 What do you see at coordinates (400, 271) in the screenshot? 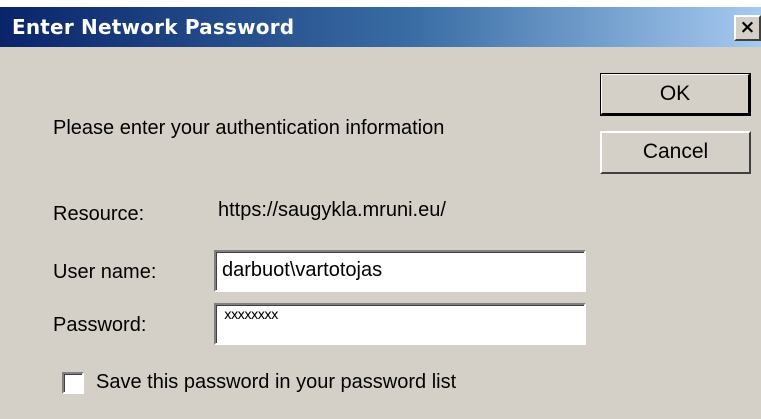
I see `username-field: darbuot\vartotojas` at bounding box center [400, 271].